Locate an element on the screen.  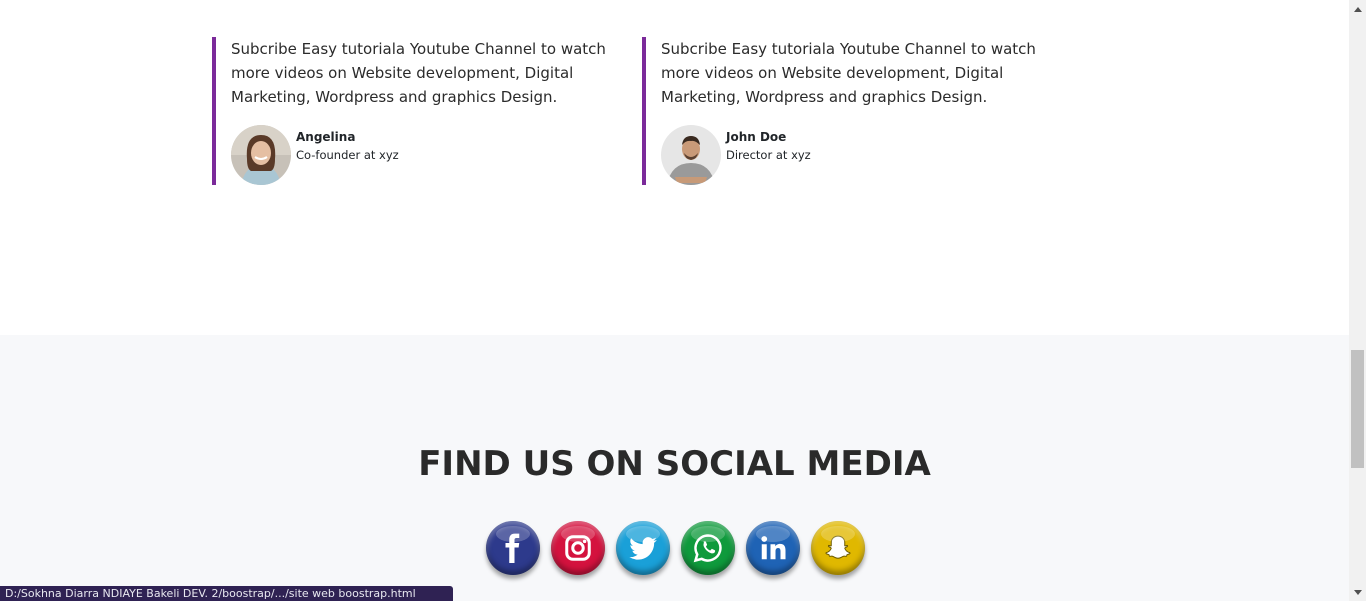
scrollbar-thumb is located at coordinates (1357, 409).